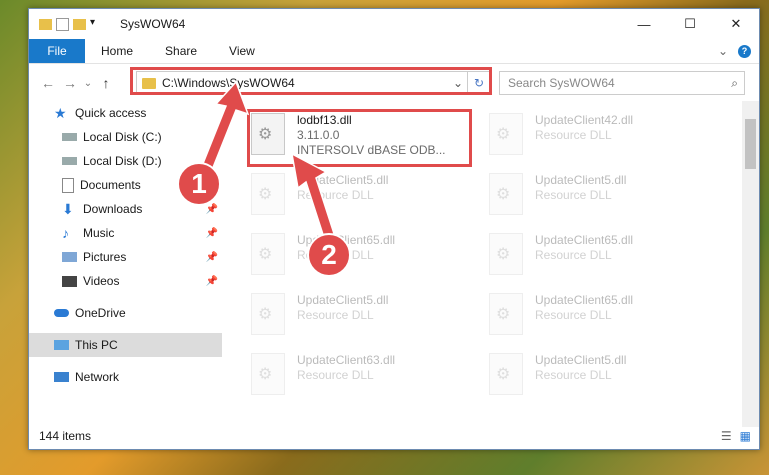 The height and width of the screenshot is (475, 769). What do you see at coordinates (100, 313) in the screenshot?
I see `sidebar-item-label: OneDrive` at bounding box center [100, 313].